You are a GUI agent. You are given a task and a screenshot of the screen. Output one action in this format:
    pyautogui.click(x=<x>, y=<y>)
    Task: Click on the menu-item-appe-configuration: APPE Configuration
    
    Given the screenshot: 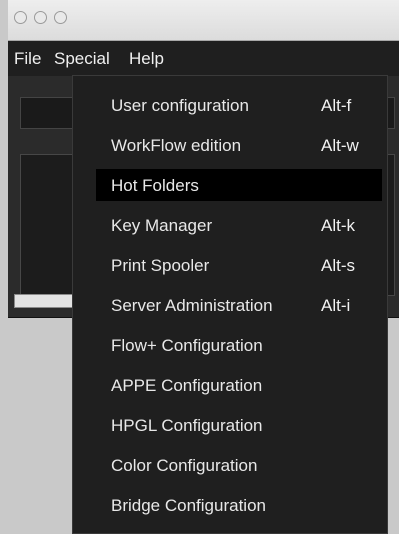 What is the action you would take?
    pyautogui.click(x=230, y=385)
    